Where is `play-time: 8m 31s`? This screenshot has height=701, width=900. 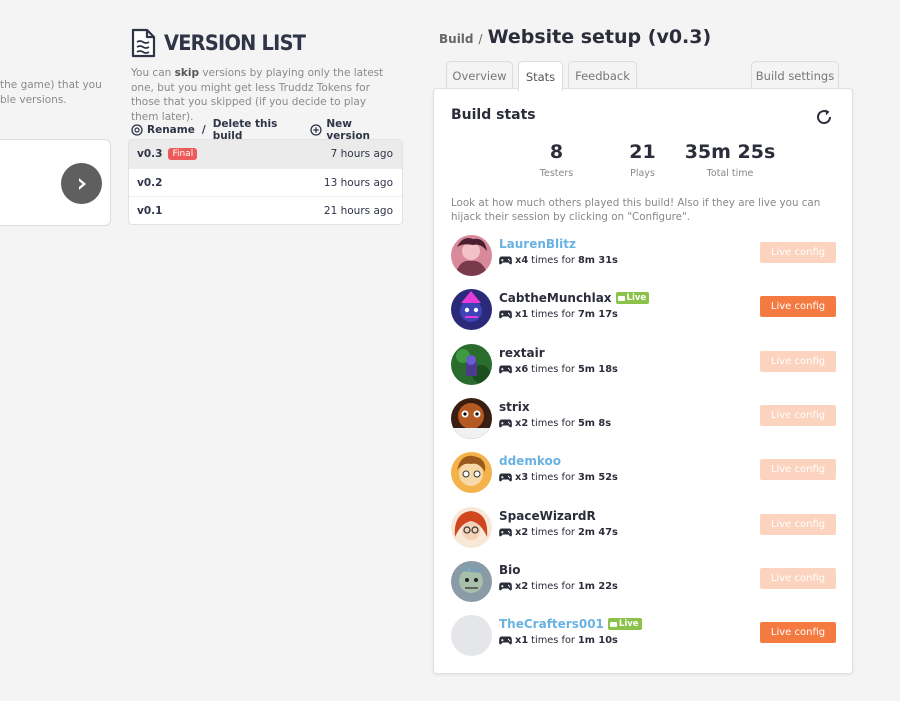
play-time: 8m 31s is located at coordinates (597, 260).